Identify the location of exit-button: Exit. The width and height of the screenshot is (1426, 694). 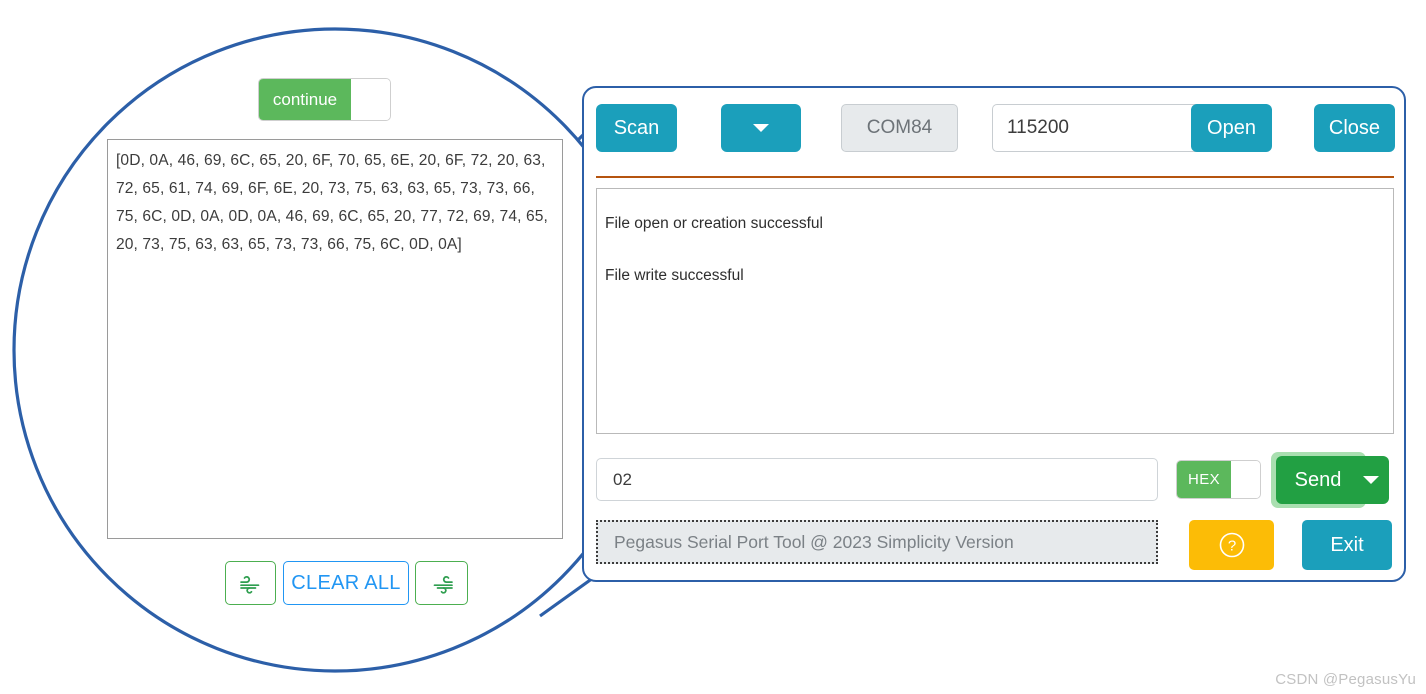
(1347, 545).